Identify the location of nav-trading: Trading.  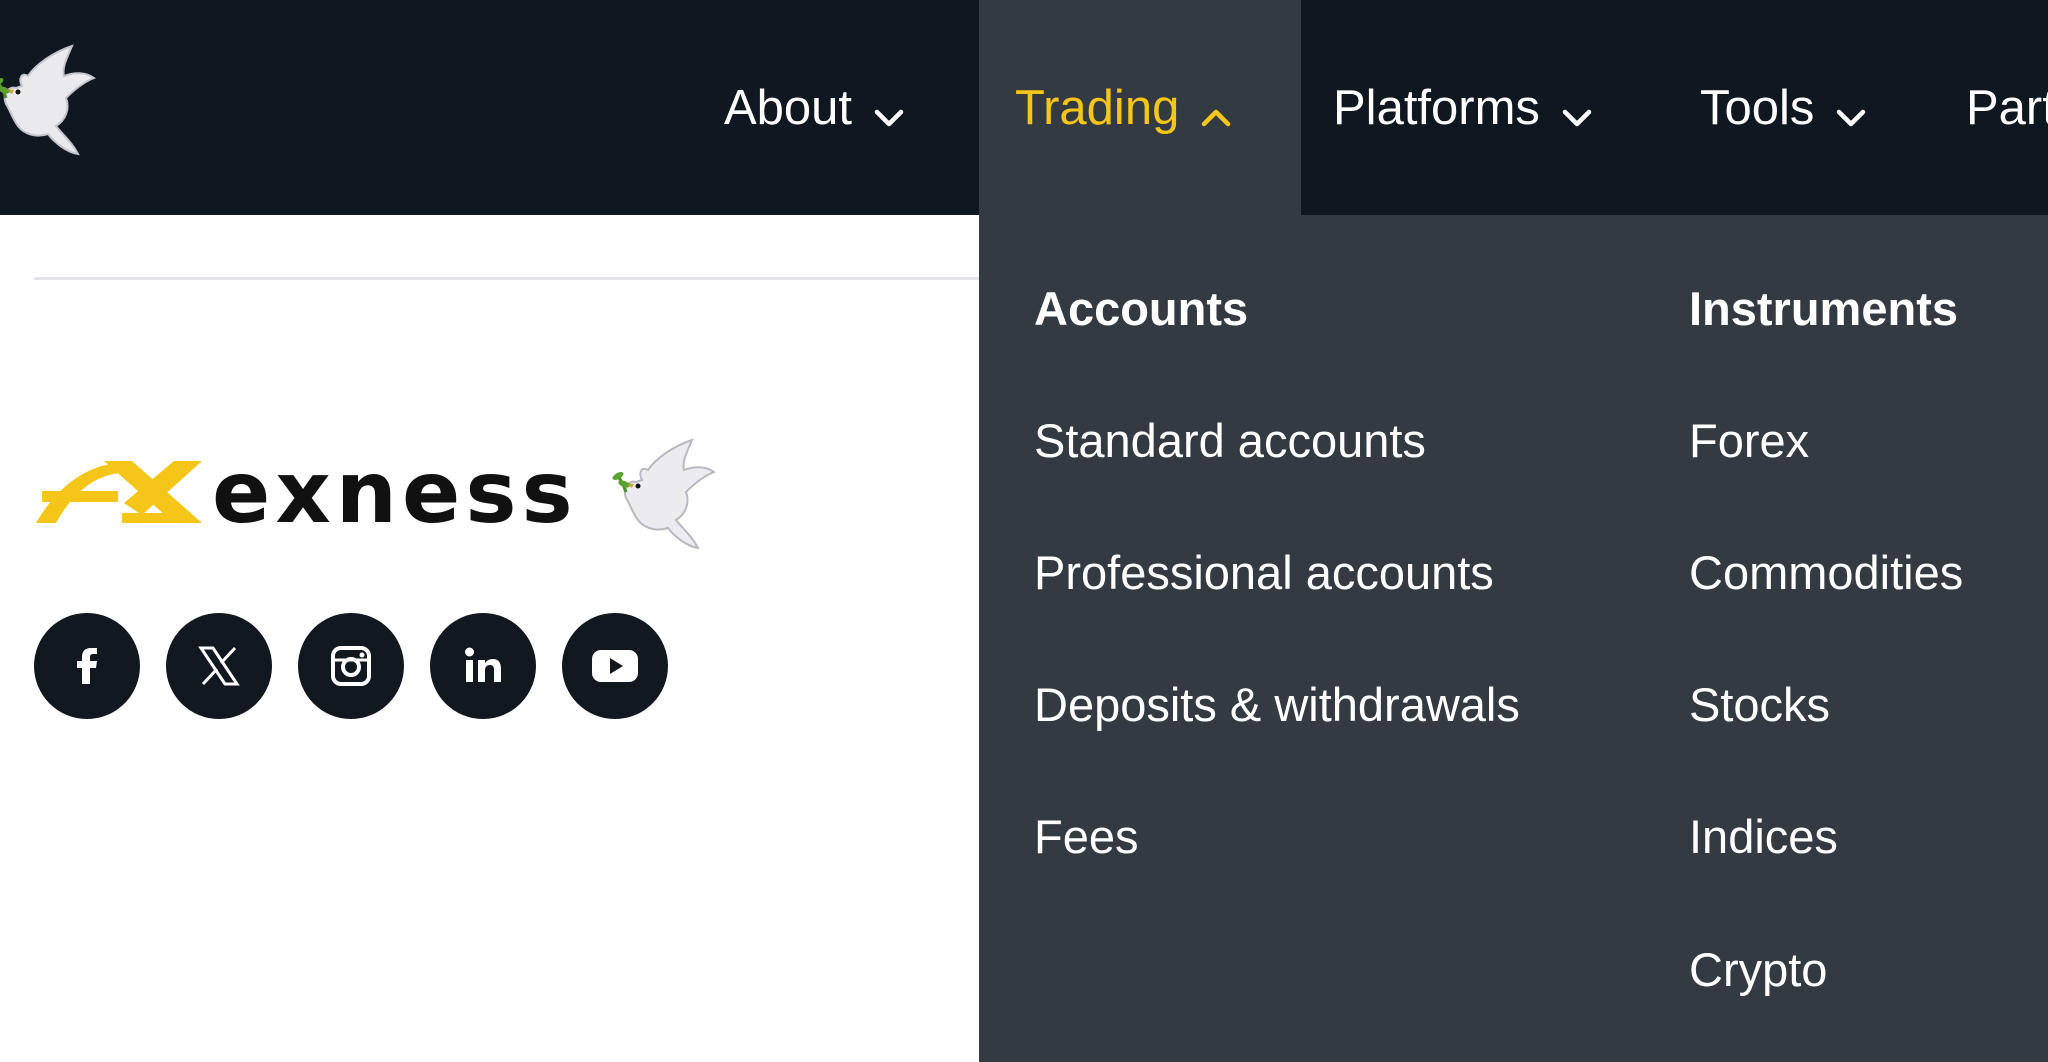
(1140, 107).